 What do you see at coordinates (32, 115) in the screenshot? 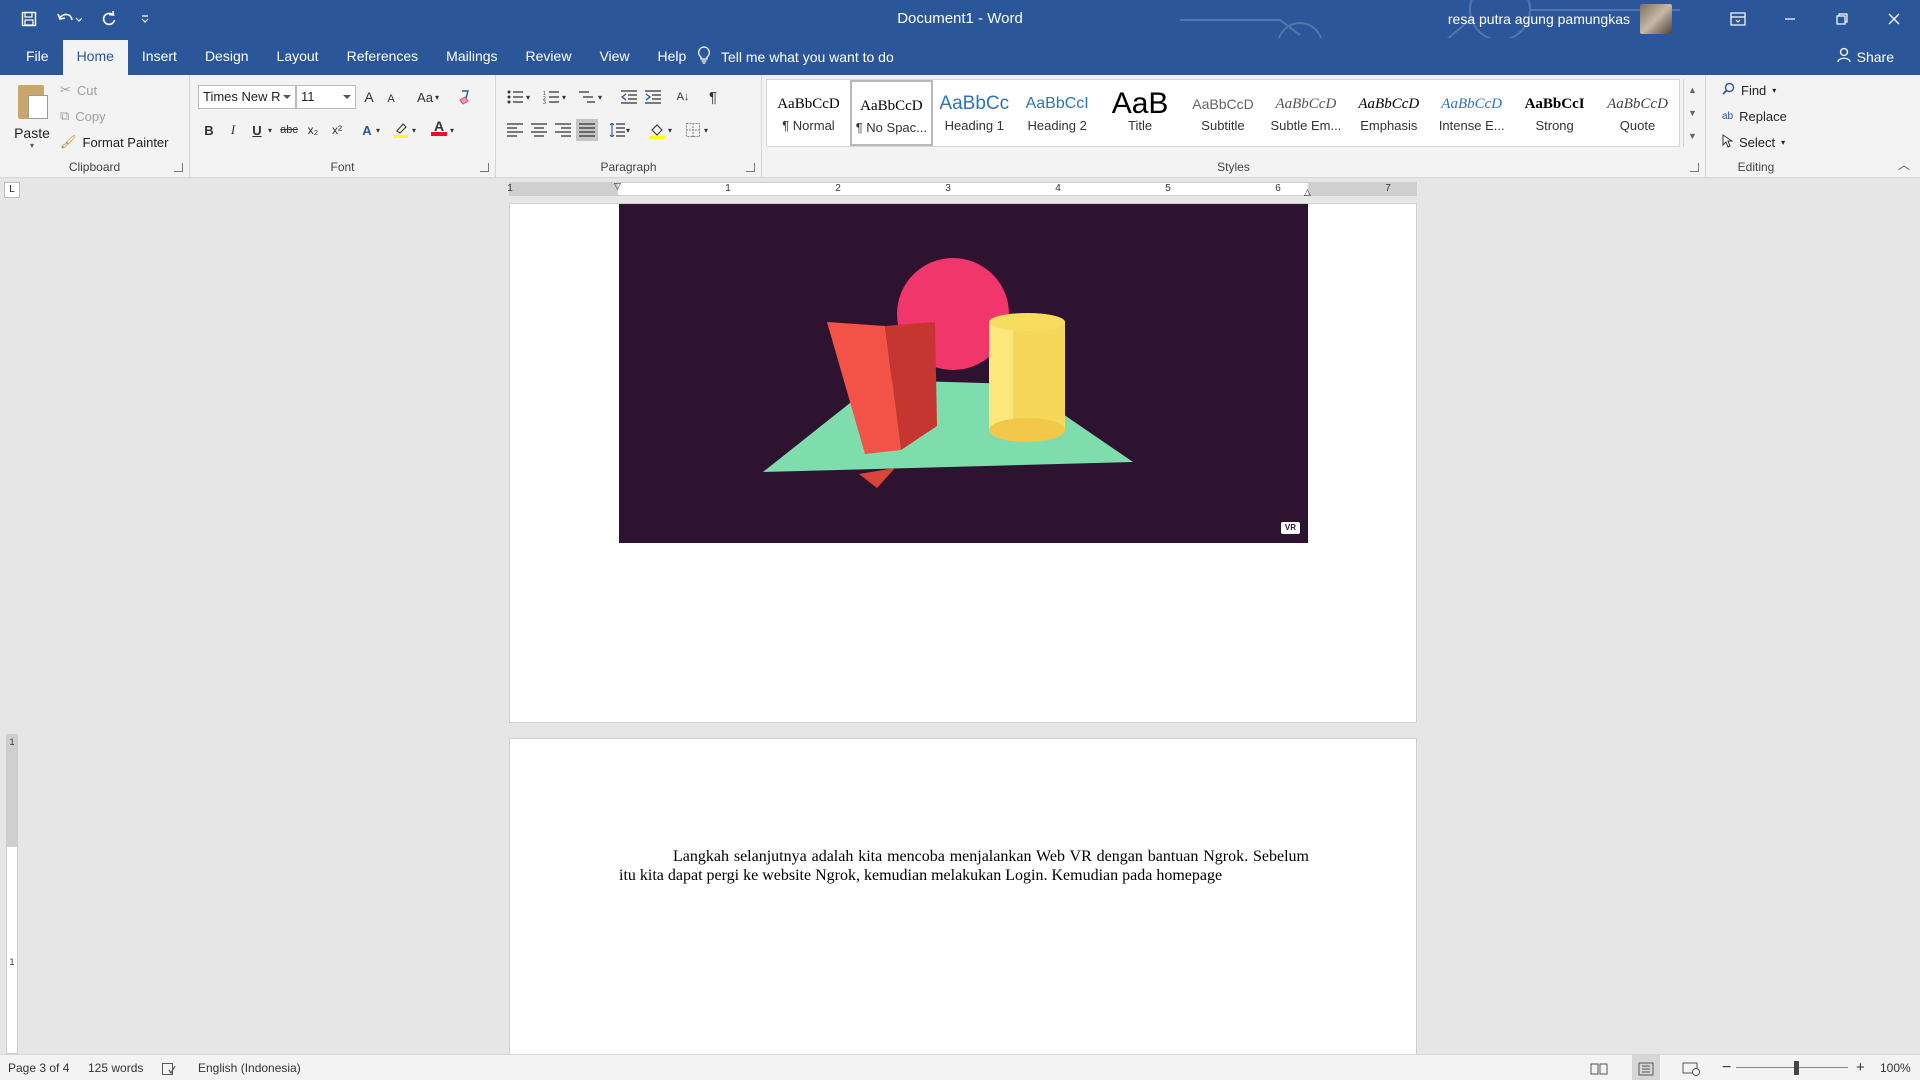
I see `paste-button: Paste ▾` at bounding box center [32, 115].